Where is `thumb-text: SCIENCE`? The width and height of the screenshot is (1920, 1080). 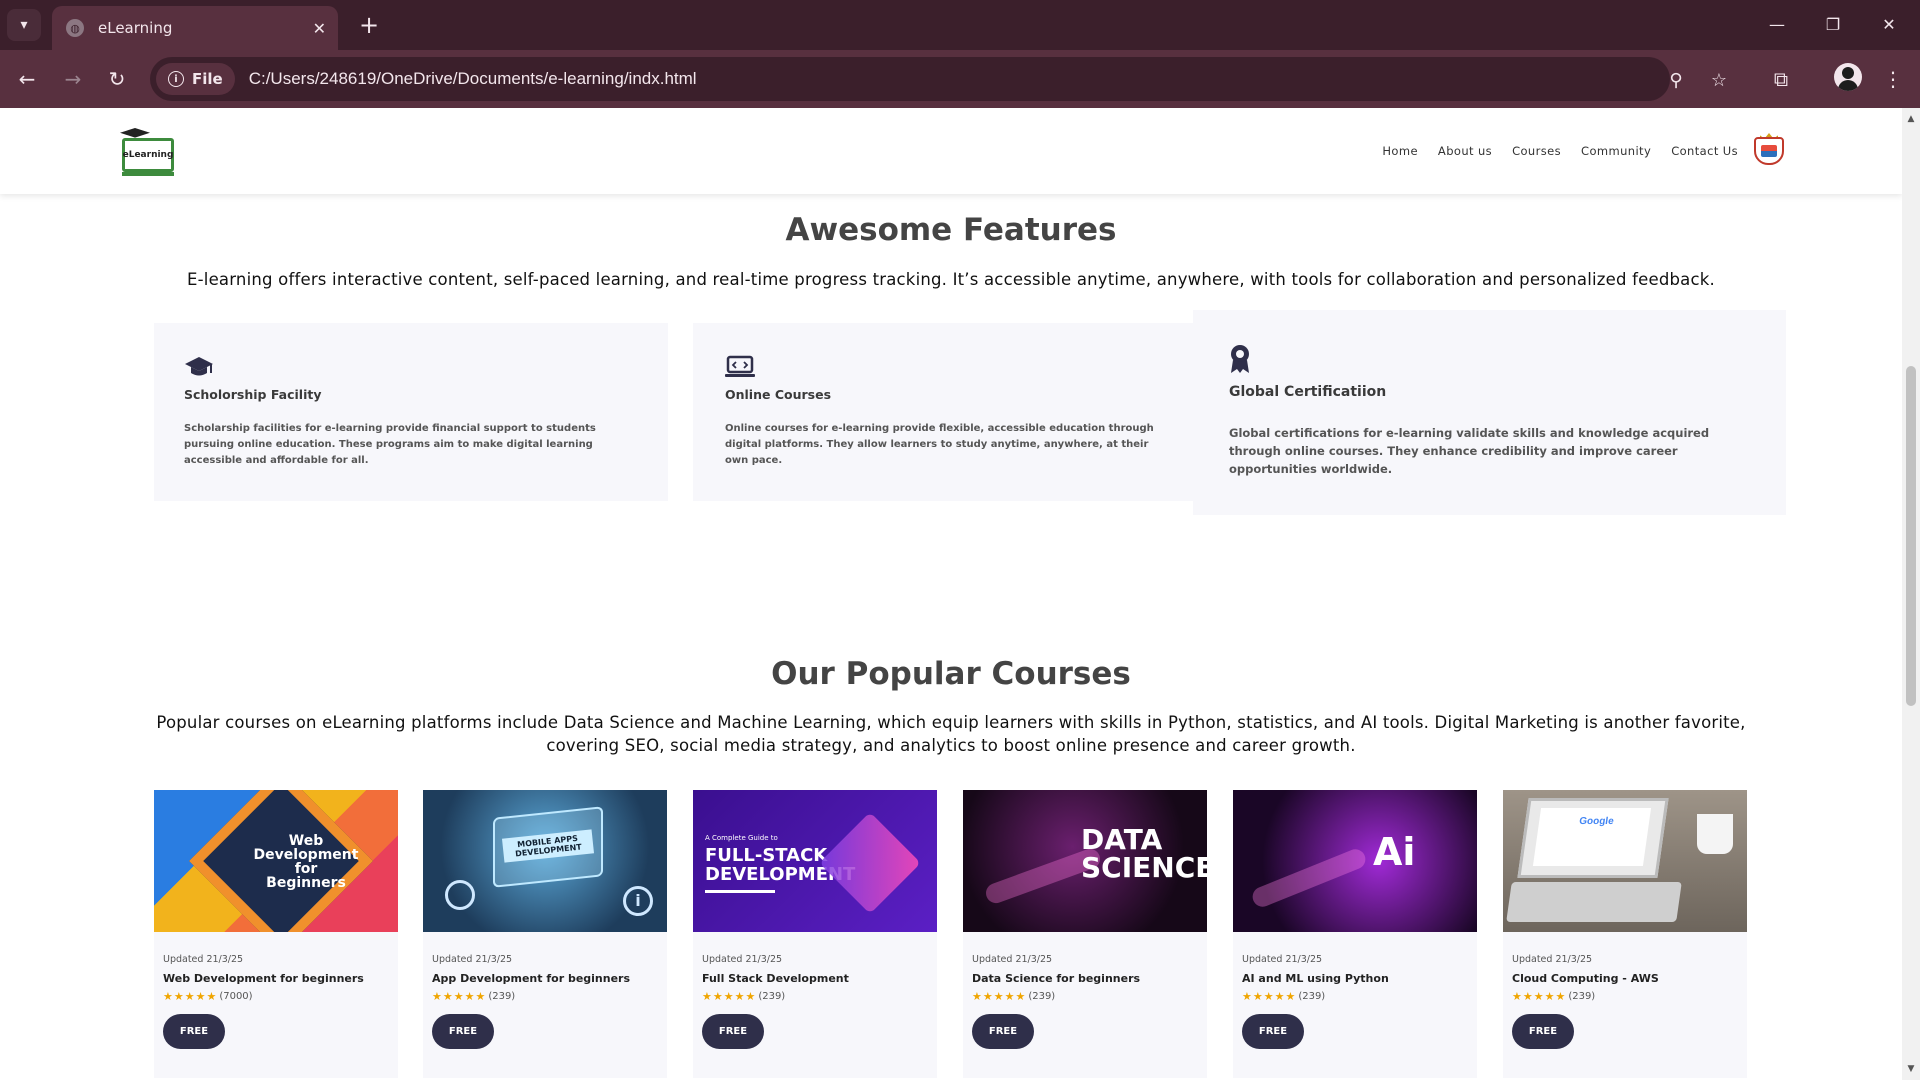
thumb-text: SCIENCE is located at coordinates (1144, 867).